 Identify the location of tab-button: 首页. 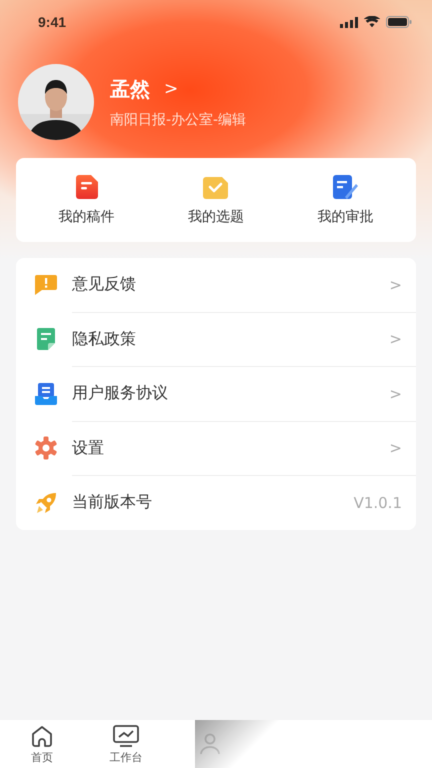
(42, 744).